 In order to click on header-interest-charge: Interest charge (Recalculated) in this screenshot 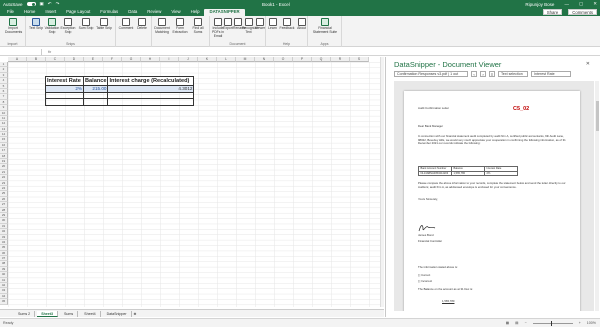, I will do `click(151, 81)`.